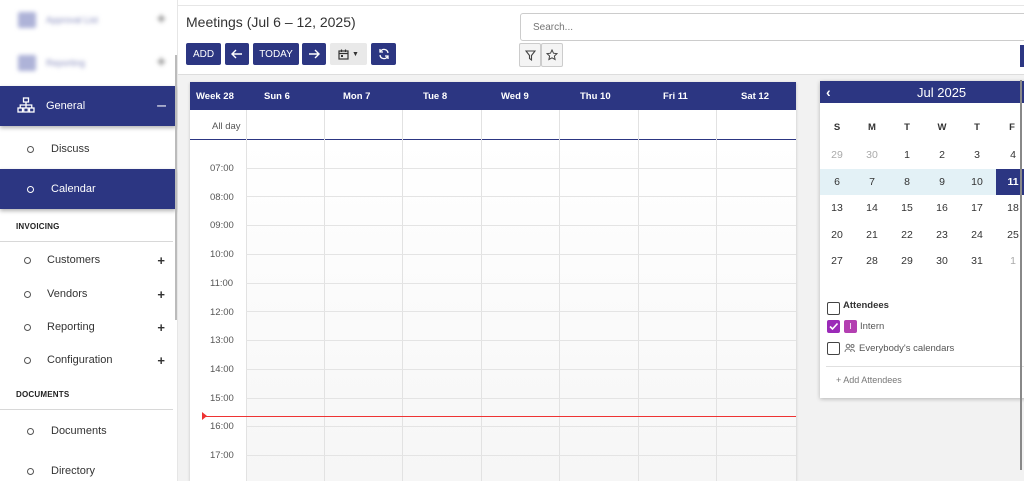  Describe the element at coordinates (907, 235) in the screenshot. I see `mini-day: 22` at that location.